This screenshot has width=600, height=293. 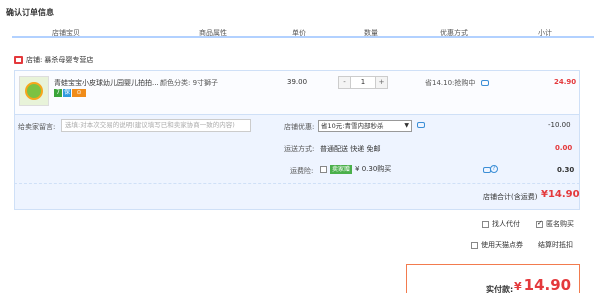 I want to click on currency-symbol: ¥, so click(x=518, y=286).